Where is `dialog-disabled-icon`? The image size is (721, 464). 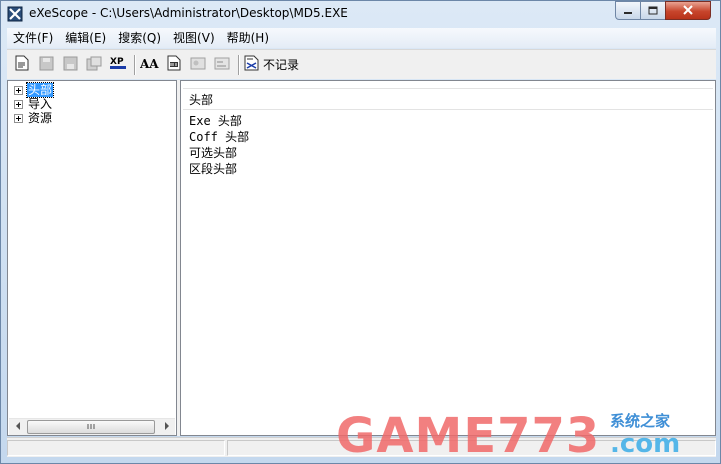 dialog-disabled-icon is located at coordinates (222, 65).